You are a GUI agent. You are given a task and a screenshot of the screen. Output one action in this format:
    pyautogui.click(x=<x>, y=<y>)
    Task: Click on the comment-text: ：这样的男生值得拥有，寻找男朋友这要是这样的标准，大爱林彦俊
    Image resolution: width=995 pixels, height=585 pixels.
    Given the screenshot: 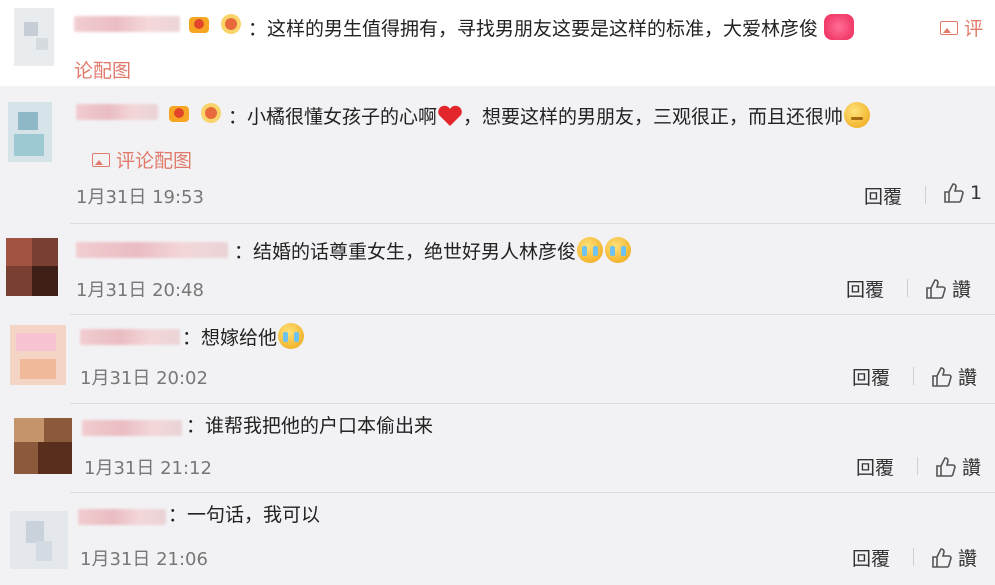 What is the action you would take?
    pyautogui.click(x=551, y=27)
    